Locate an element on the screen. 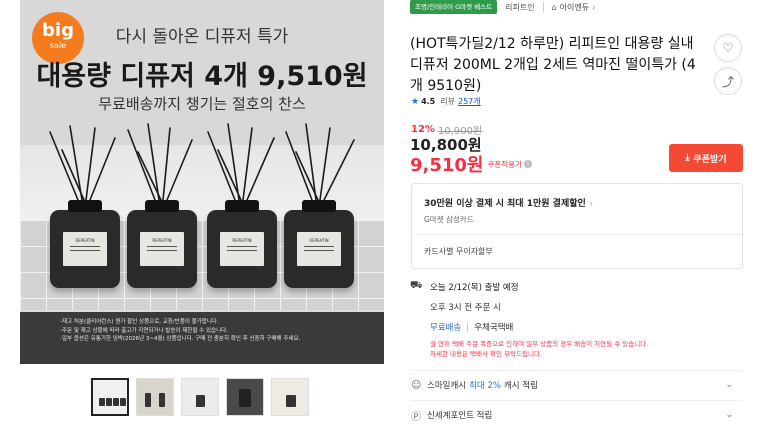 This screenshot has height=432, width=768. info-icon: i is located at coordinates (528, 164).